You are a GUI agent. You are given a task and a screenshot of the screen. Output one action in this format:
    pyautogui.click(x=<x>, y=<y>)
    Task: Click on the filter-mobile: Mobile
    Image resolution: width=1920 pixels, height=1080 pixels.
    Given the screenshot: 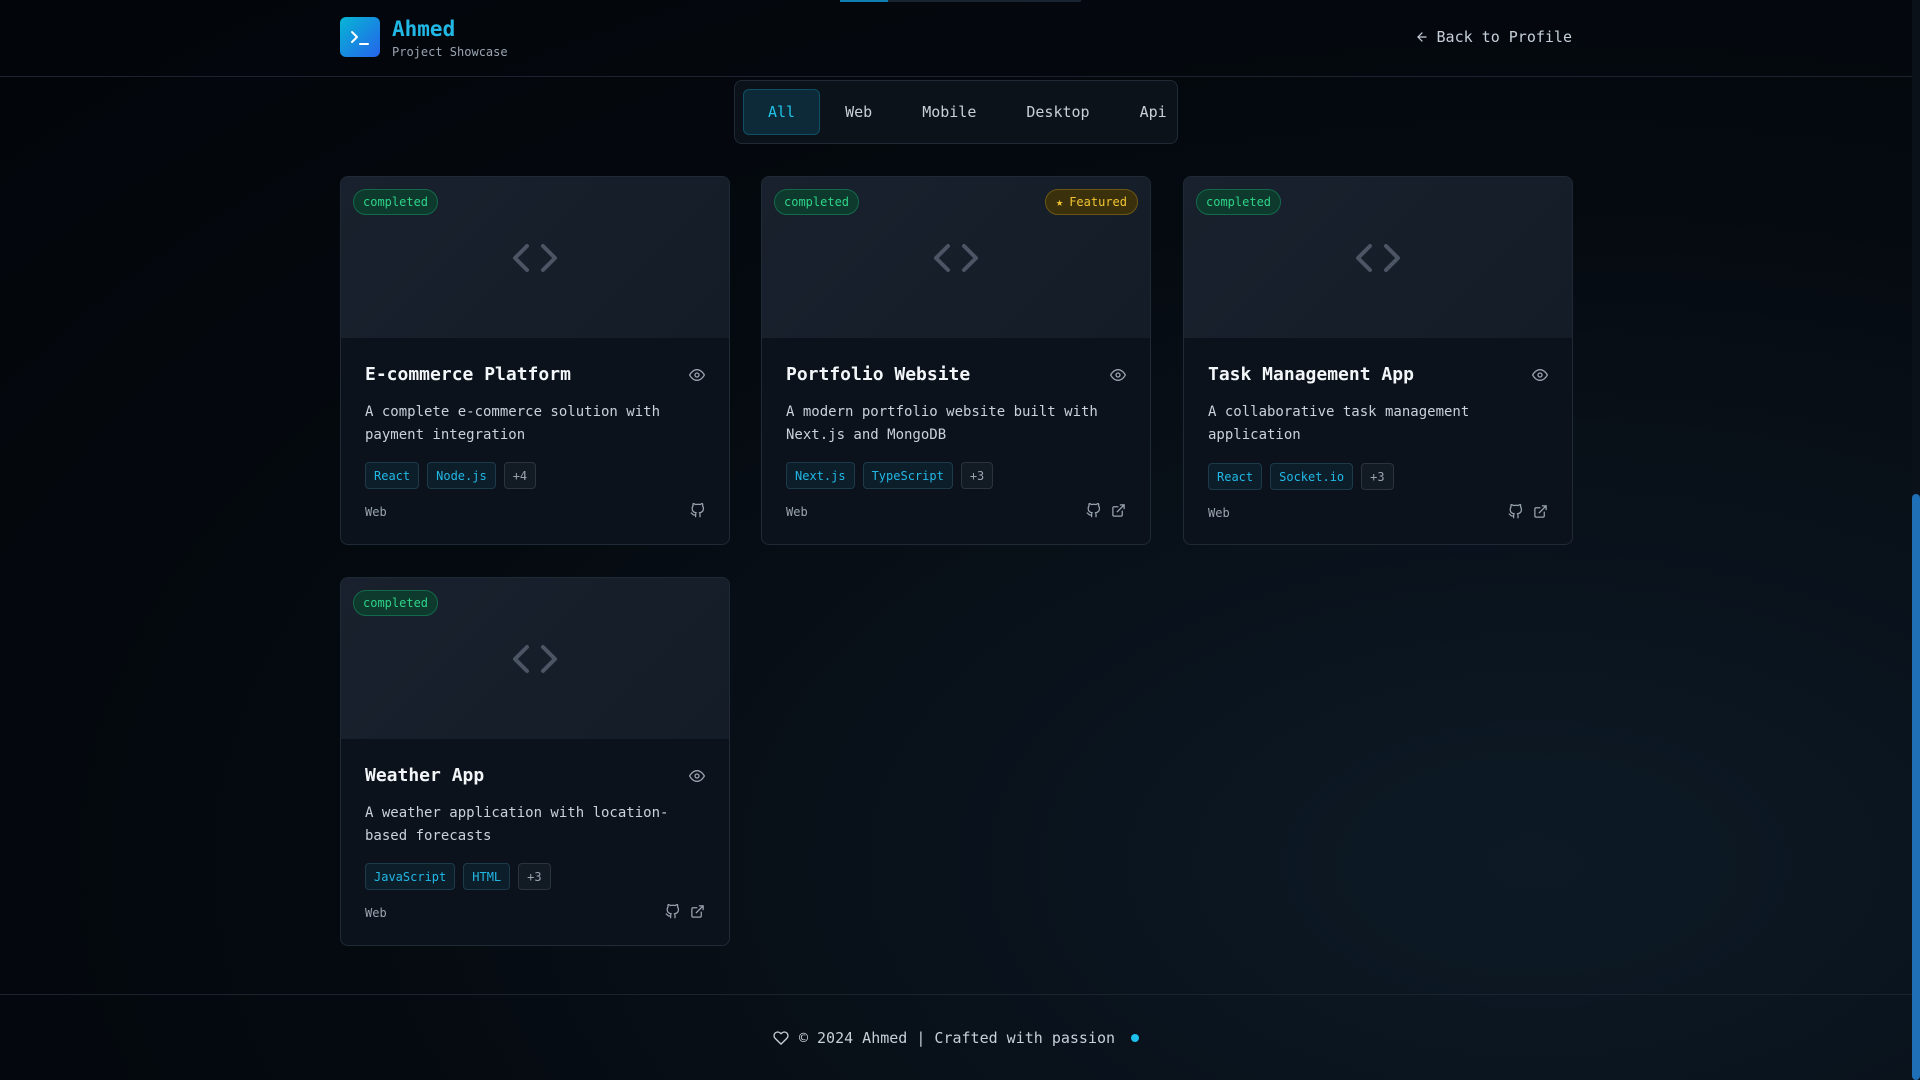 What is the action you would take?
    pyautogui.click(x=949, y=112)
    